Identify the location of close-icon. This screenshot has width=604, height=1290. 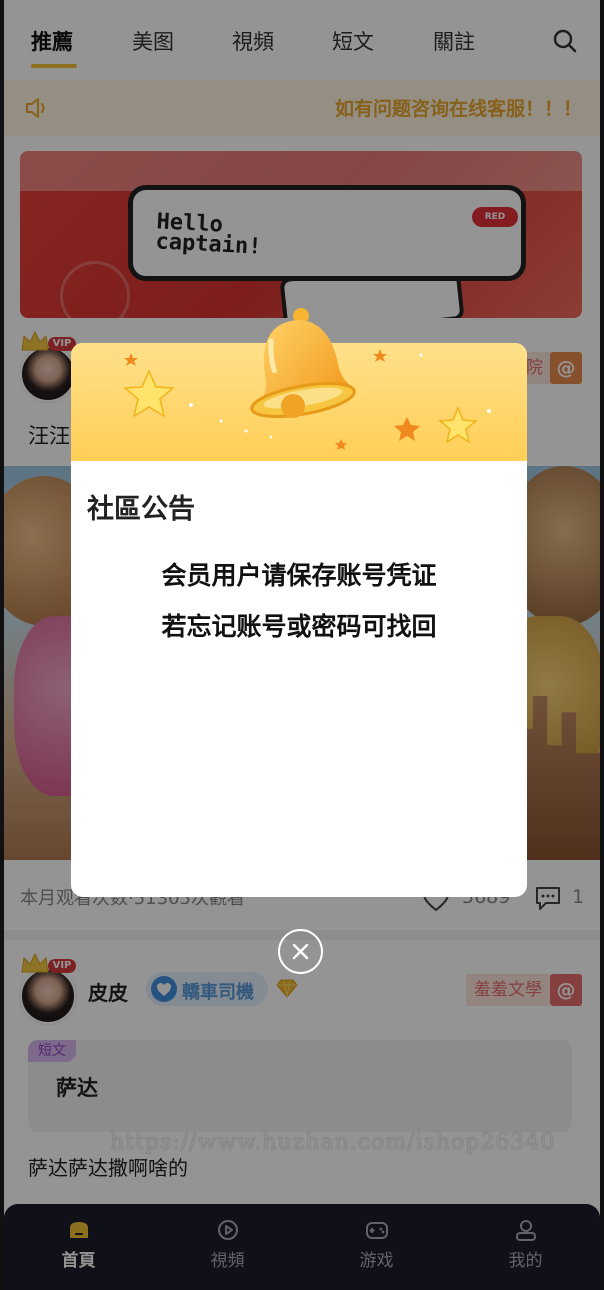
(300, 951).